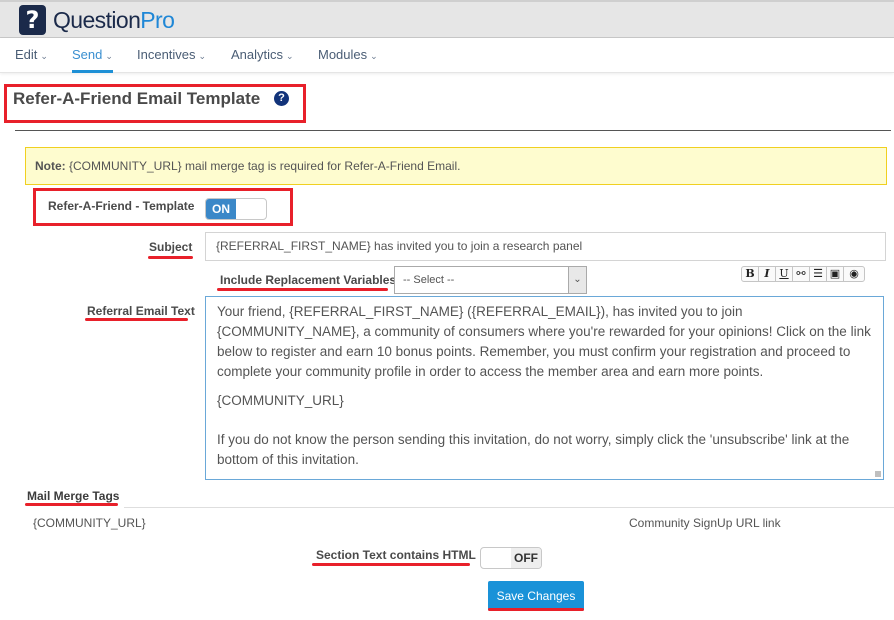 This screenshot has width=894, height=620. I want to click on mail-merge-title: Mail Merge Tags, so click(73, 496).